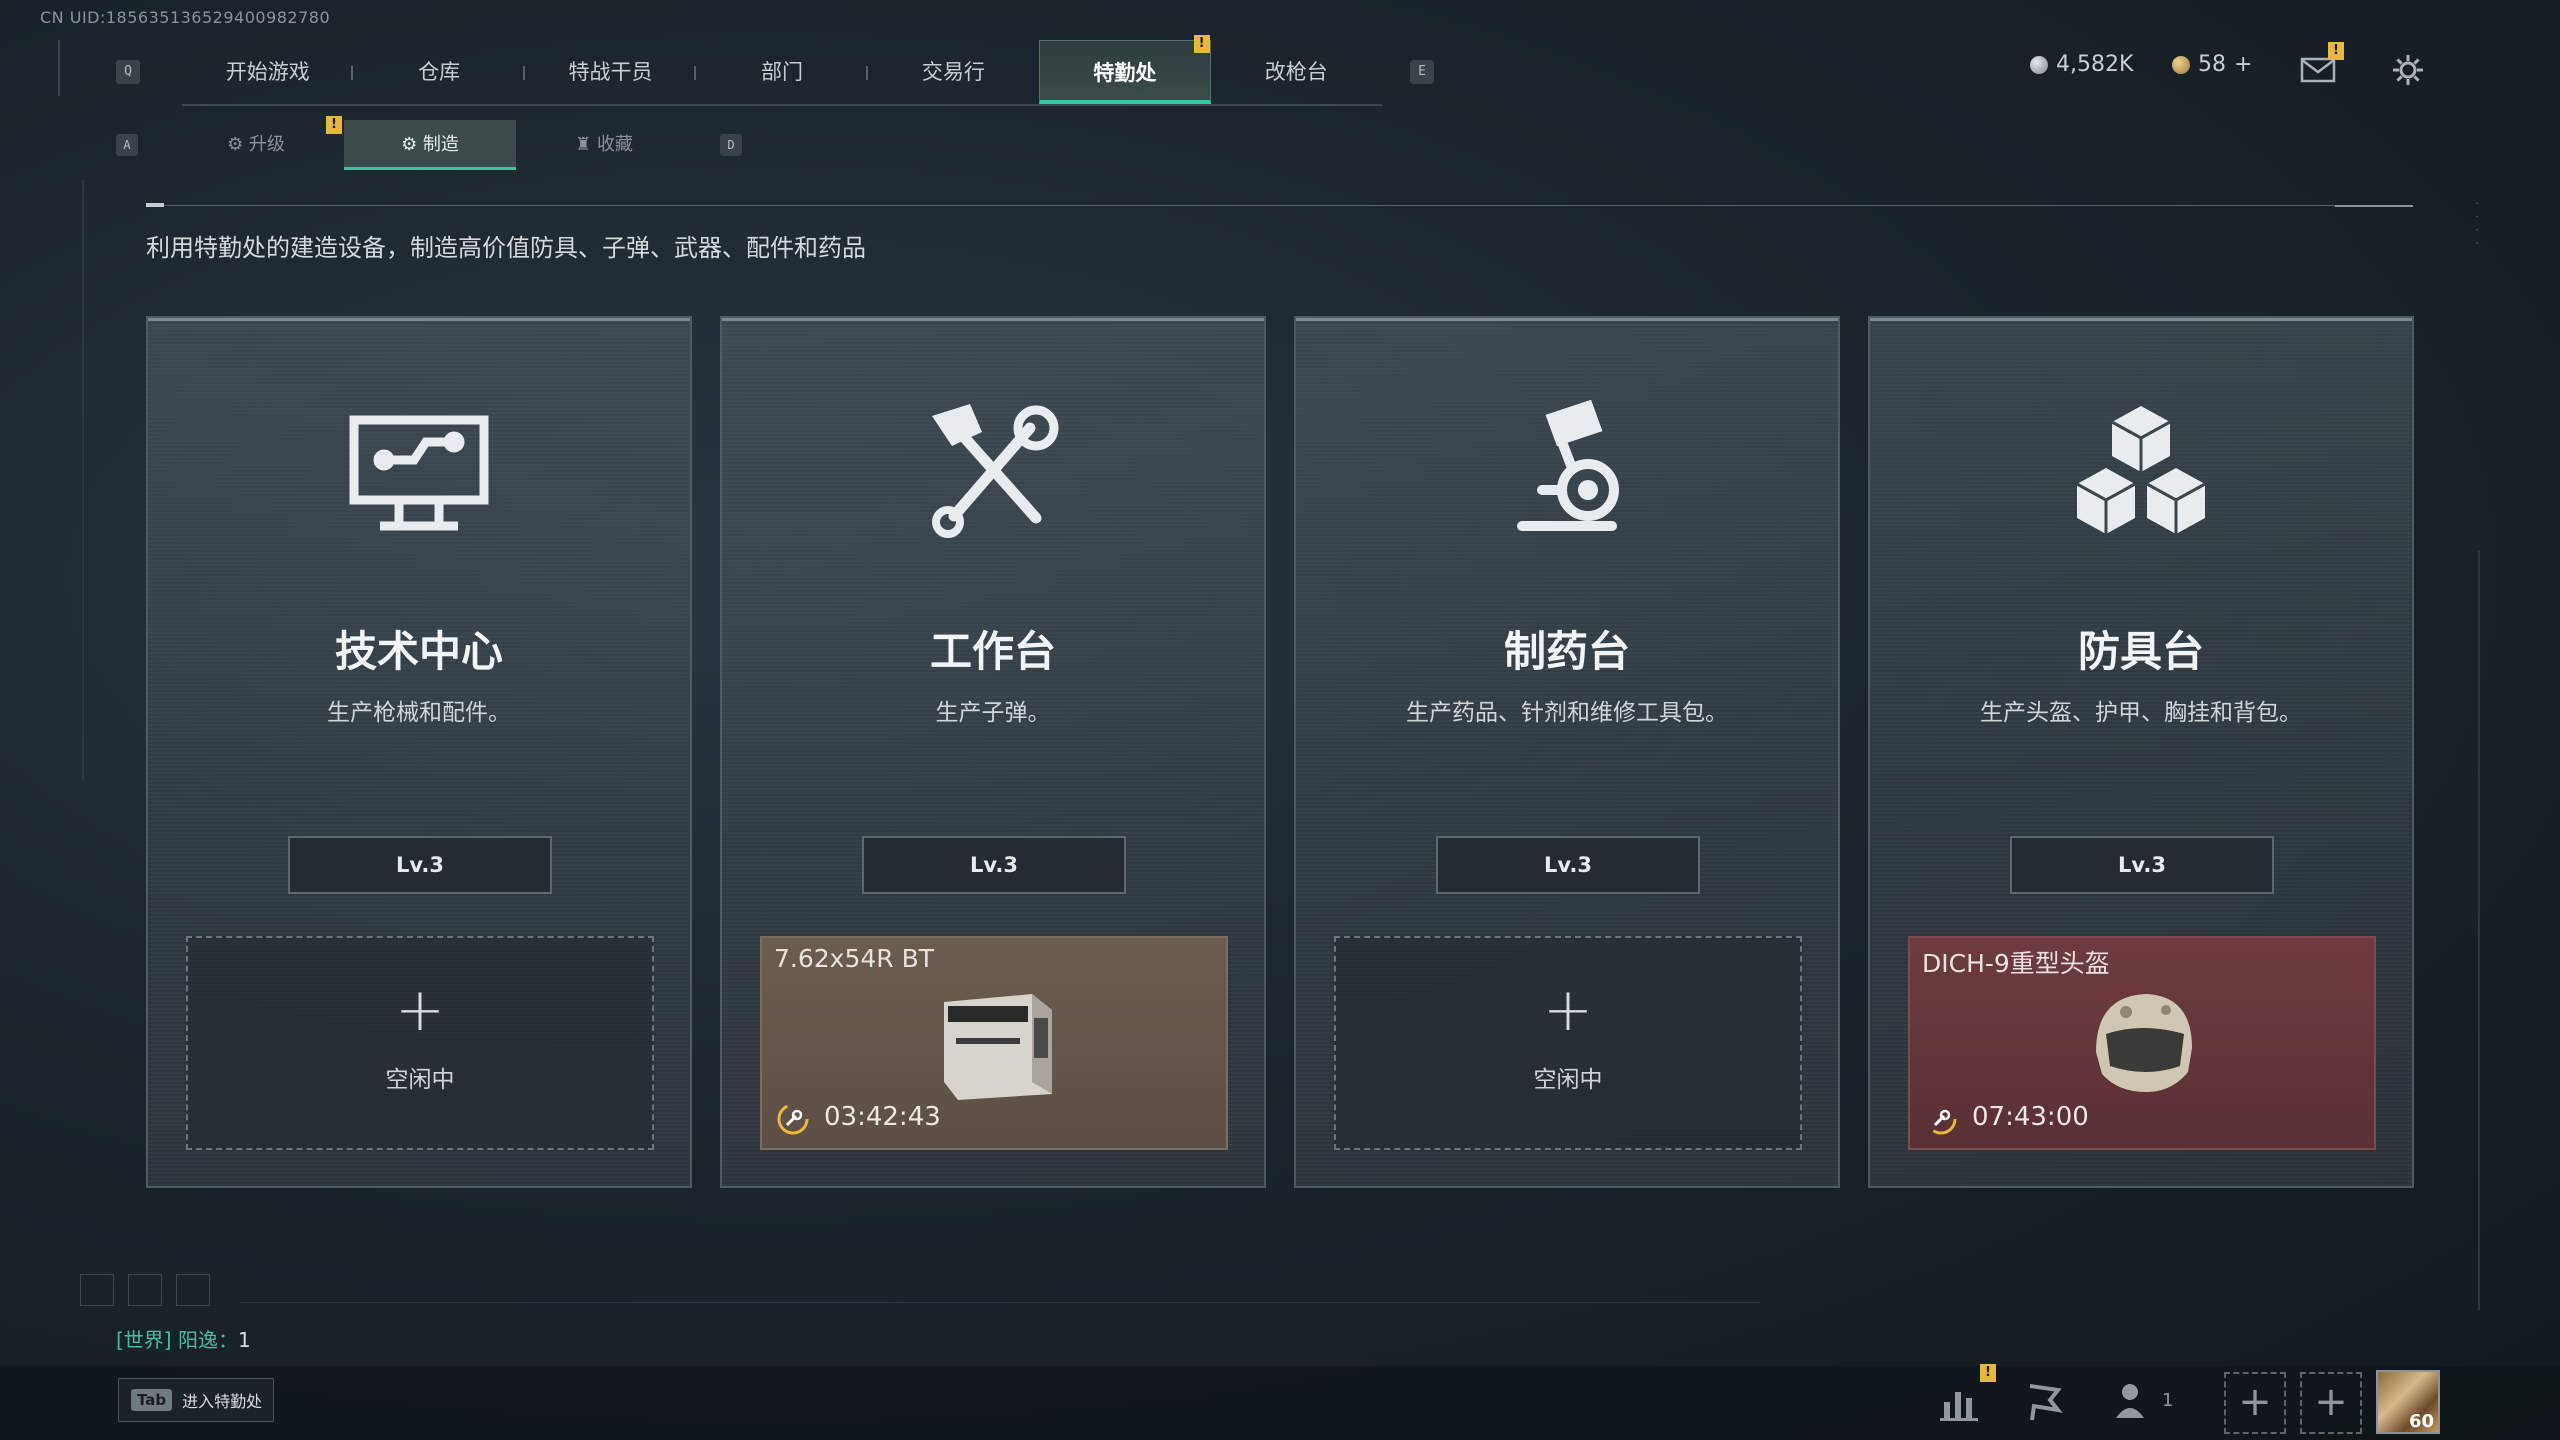 The image size is (2560, 1440). What do you see at coordinates (2141, 713) in the screenshot?
I see `card-subtitle: 生产头盔、护甲、胸挂和背包。` at bounding box center [2141, 713].